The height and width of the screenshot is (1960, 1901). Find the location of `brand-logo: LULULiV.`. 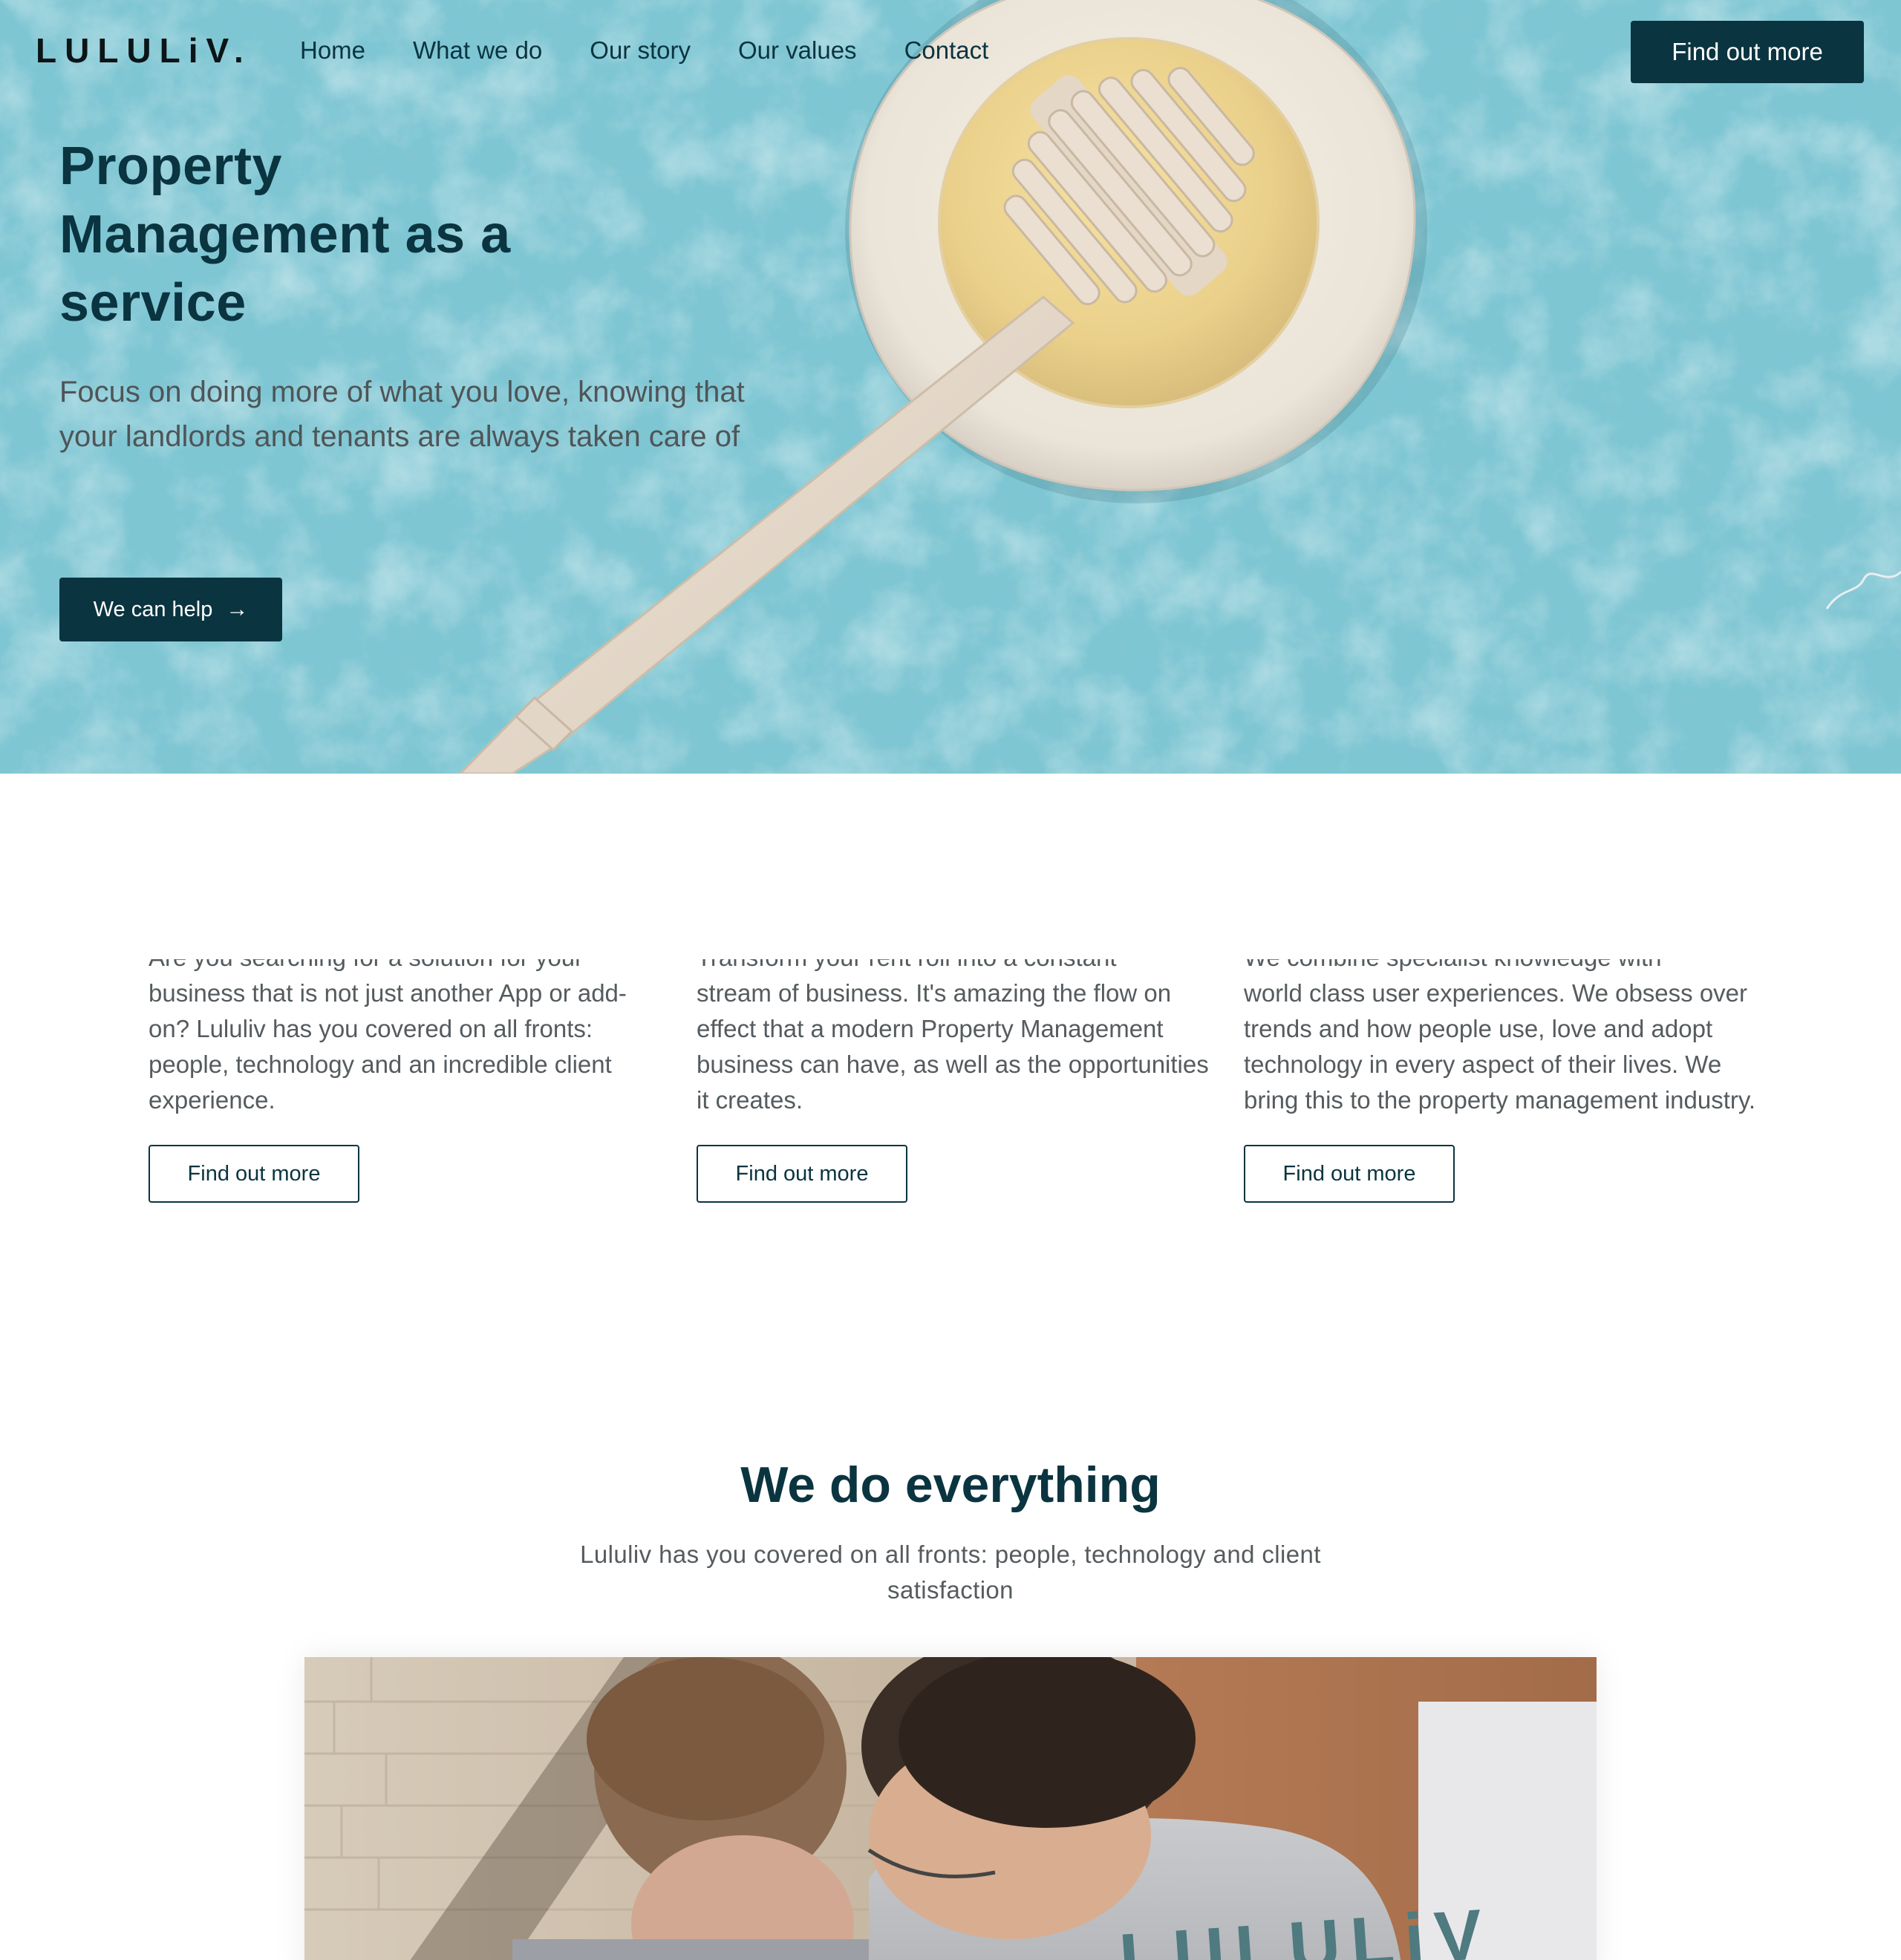

brand-logo: LULULiV. is located at coordinates (144, 50).